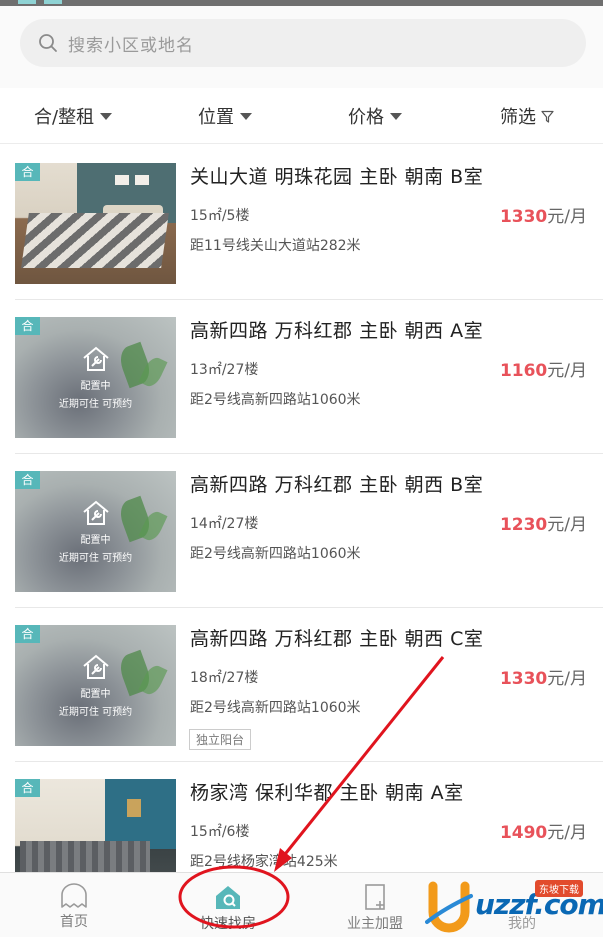 The width and height of the screenshot is (603, 937). Describe the element at coordinates (337, 331) in the screenshot. I see `listing-title: 高新四路 万科红郡 主卧 朝西 A室` at that location.